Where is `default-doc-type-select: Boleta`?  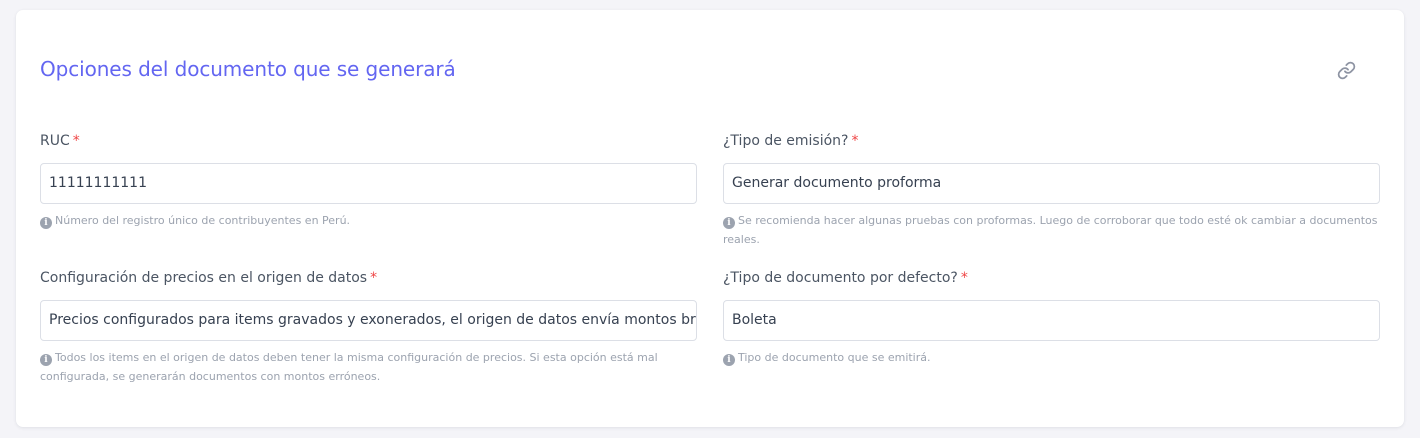 default-doc-type-select: Boleta is located at coordinates (1051, 320).